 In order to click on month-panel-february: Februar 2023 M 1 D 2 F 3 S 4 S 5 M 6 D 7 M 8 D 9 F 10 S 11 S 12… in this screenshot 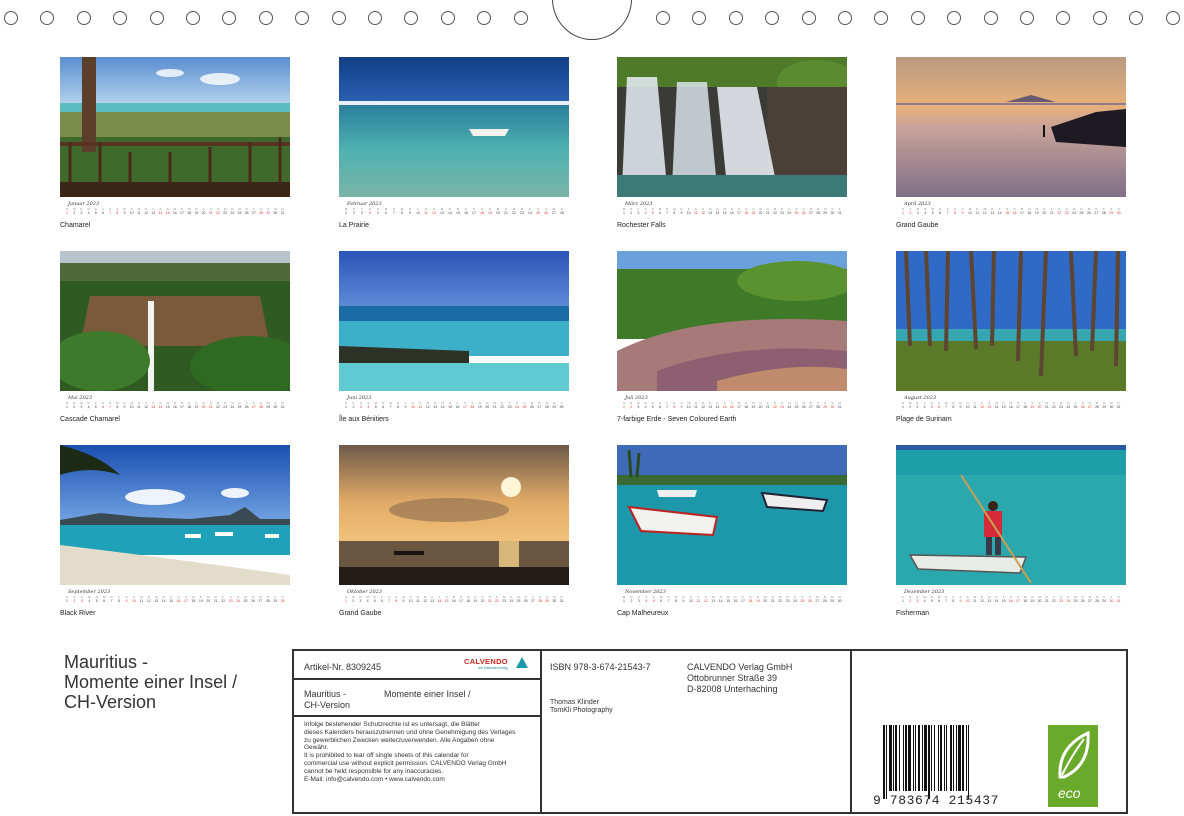, I will do `click(454, 146)`.